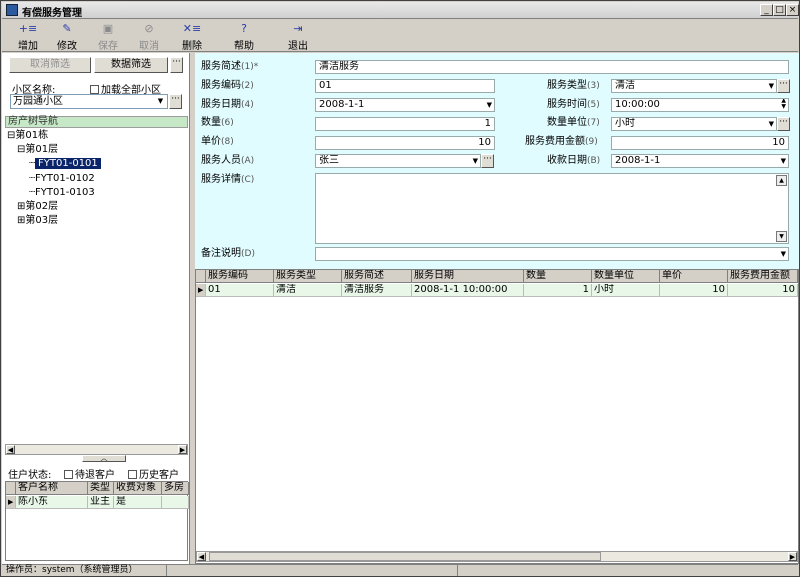 The width and height of the screenshot is (800, 577). What do you see at coordinates (67, 28) in the screenshot?
I see `edit-icon: ✎` at bounding box center [67, 28].